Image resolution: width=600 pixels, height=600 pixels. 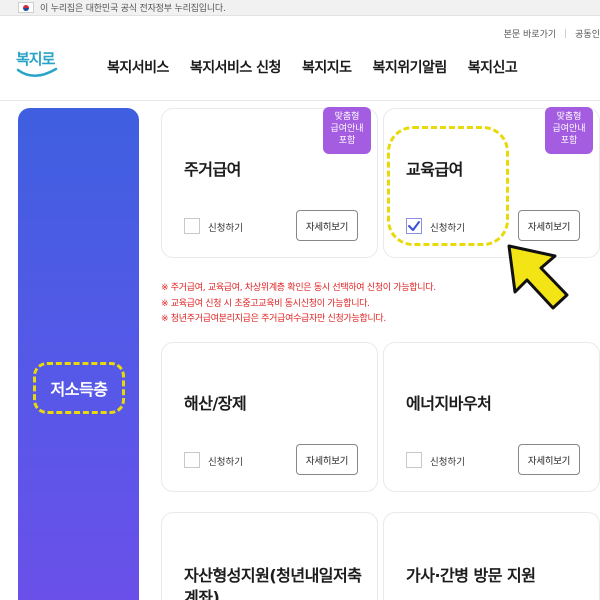 I want to click on joint-cert-link: 공동인, so click(x=587, y=33).